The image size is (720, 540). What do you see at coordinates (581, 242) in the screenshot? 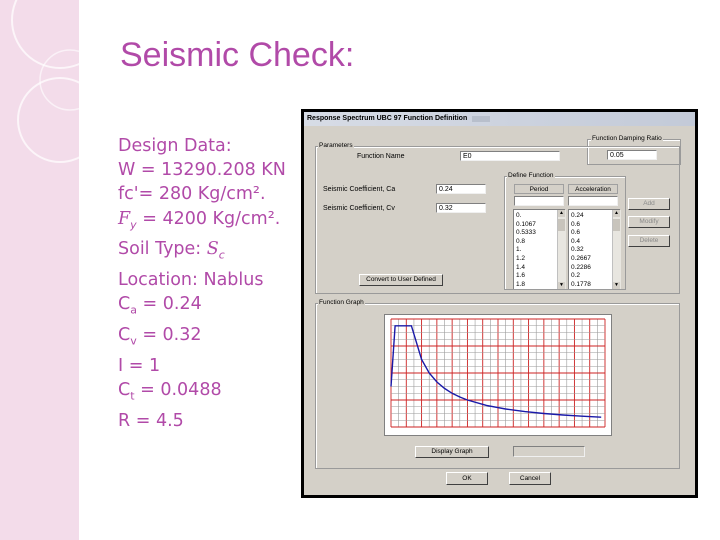
I see `acceleration-list-item: 0.4` at bounding box center [581, 242].